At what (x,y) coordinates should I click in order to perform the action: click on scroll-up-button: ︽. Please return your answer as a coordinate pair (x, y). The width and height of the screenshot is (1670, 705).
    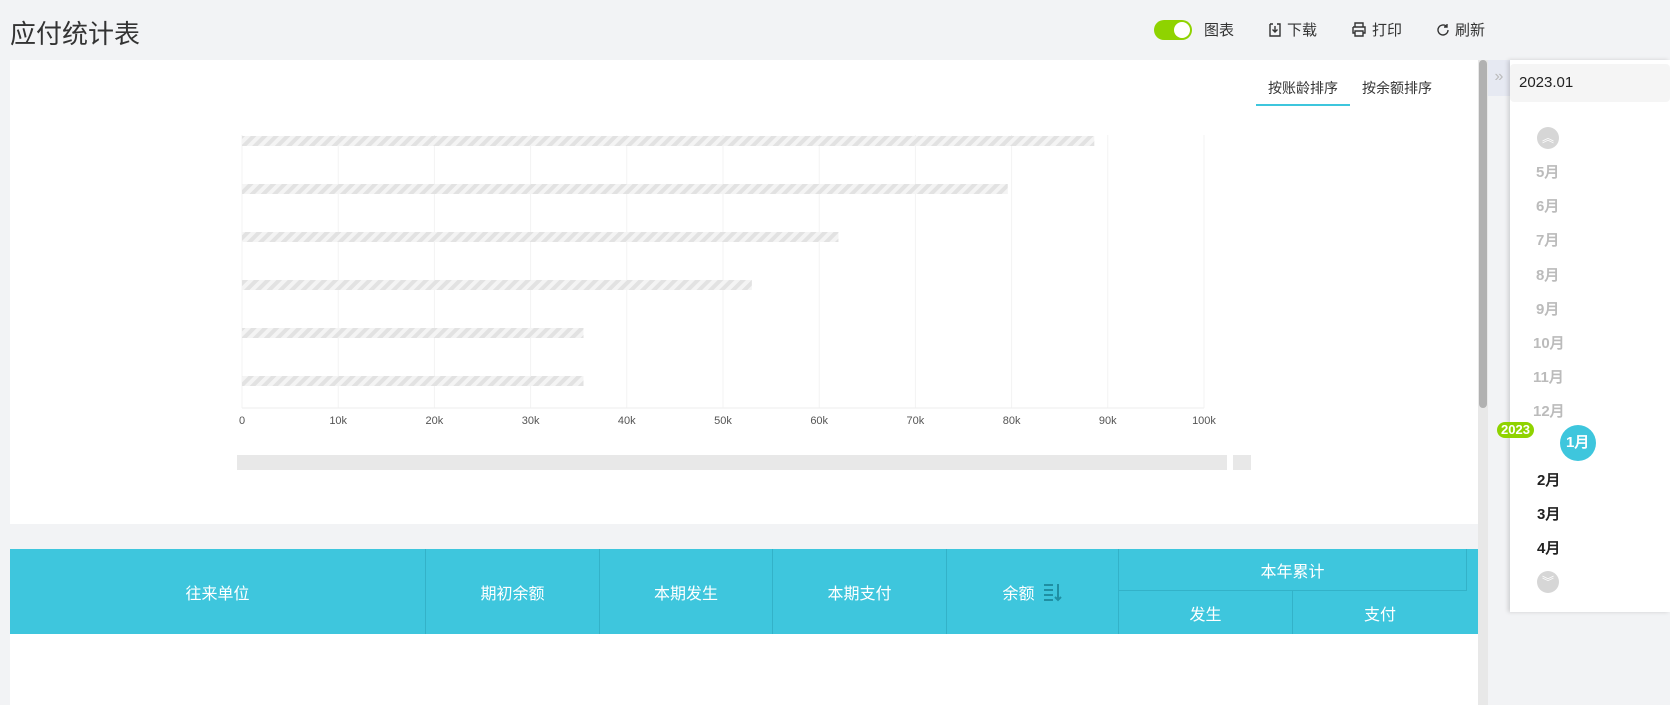
    Looking at the image, I should click on (1548, 138).